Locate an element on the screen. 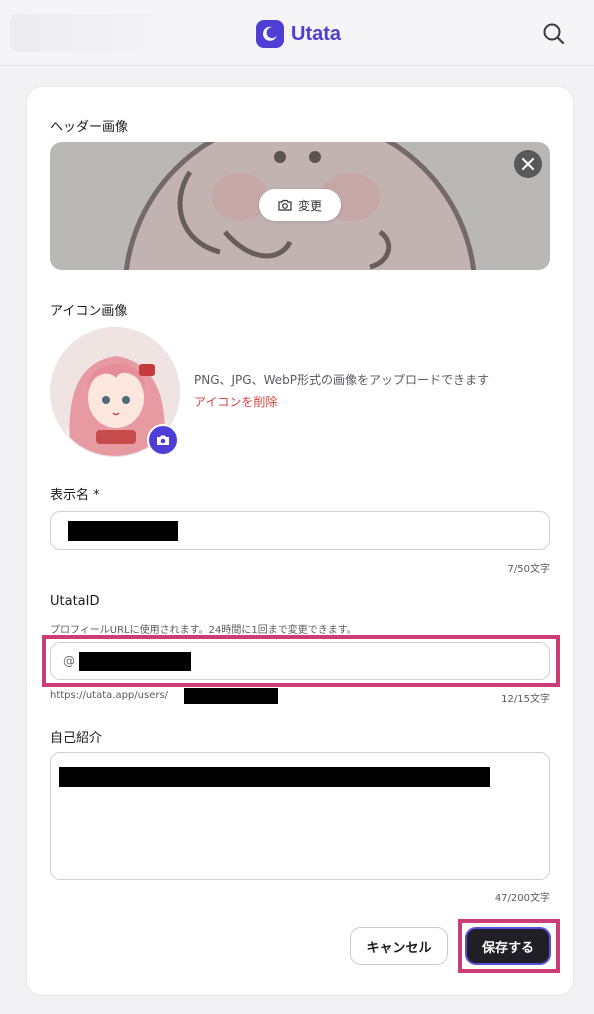 The height and width of the screenshot is (1014, 594). change-avatar-button is located at coordinates (163, 440).